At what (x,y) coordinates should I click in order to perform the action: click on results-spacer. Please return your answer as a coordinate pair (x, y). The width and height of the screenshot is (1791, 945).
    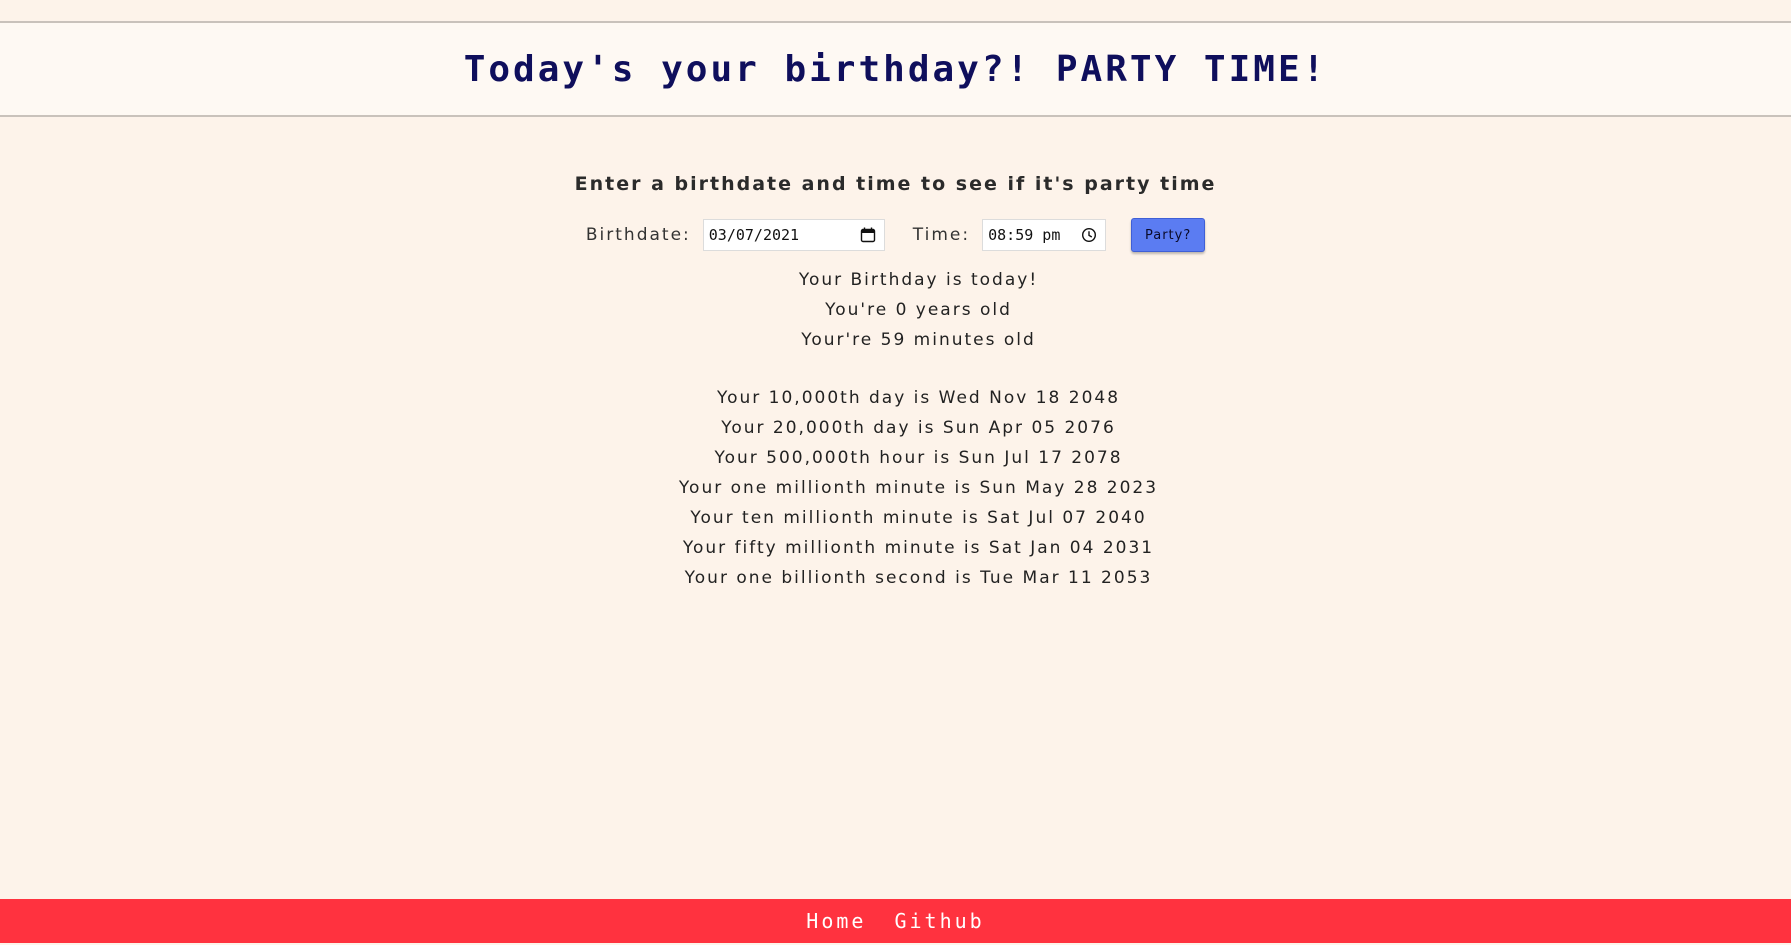
    Looking at the image, I should click on (918, 369).